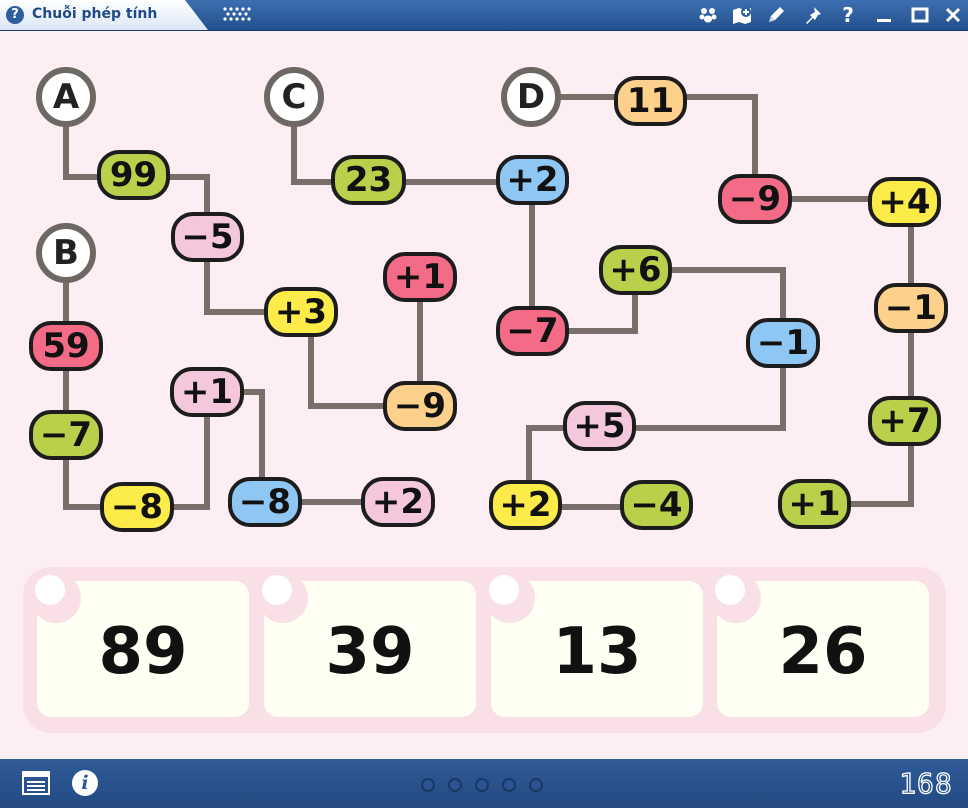 The width and height of the screenshot is (968, 808). Describe the element at coordinates (814, 504) in the screenshot. I see `chain-d-node: +1` at that location.